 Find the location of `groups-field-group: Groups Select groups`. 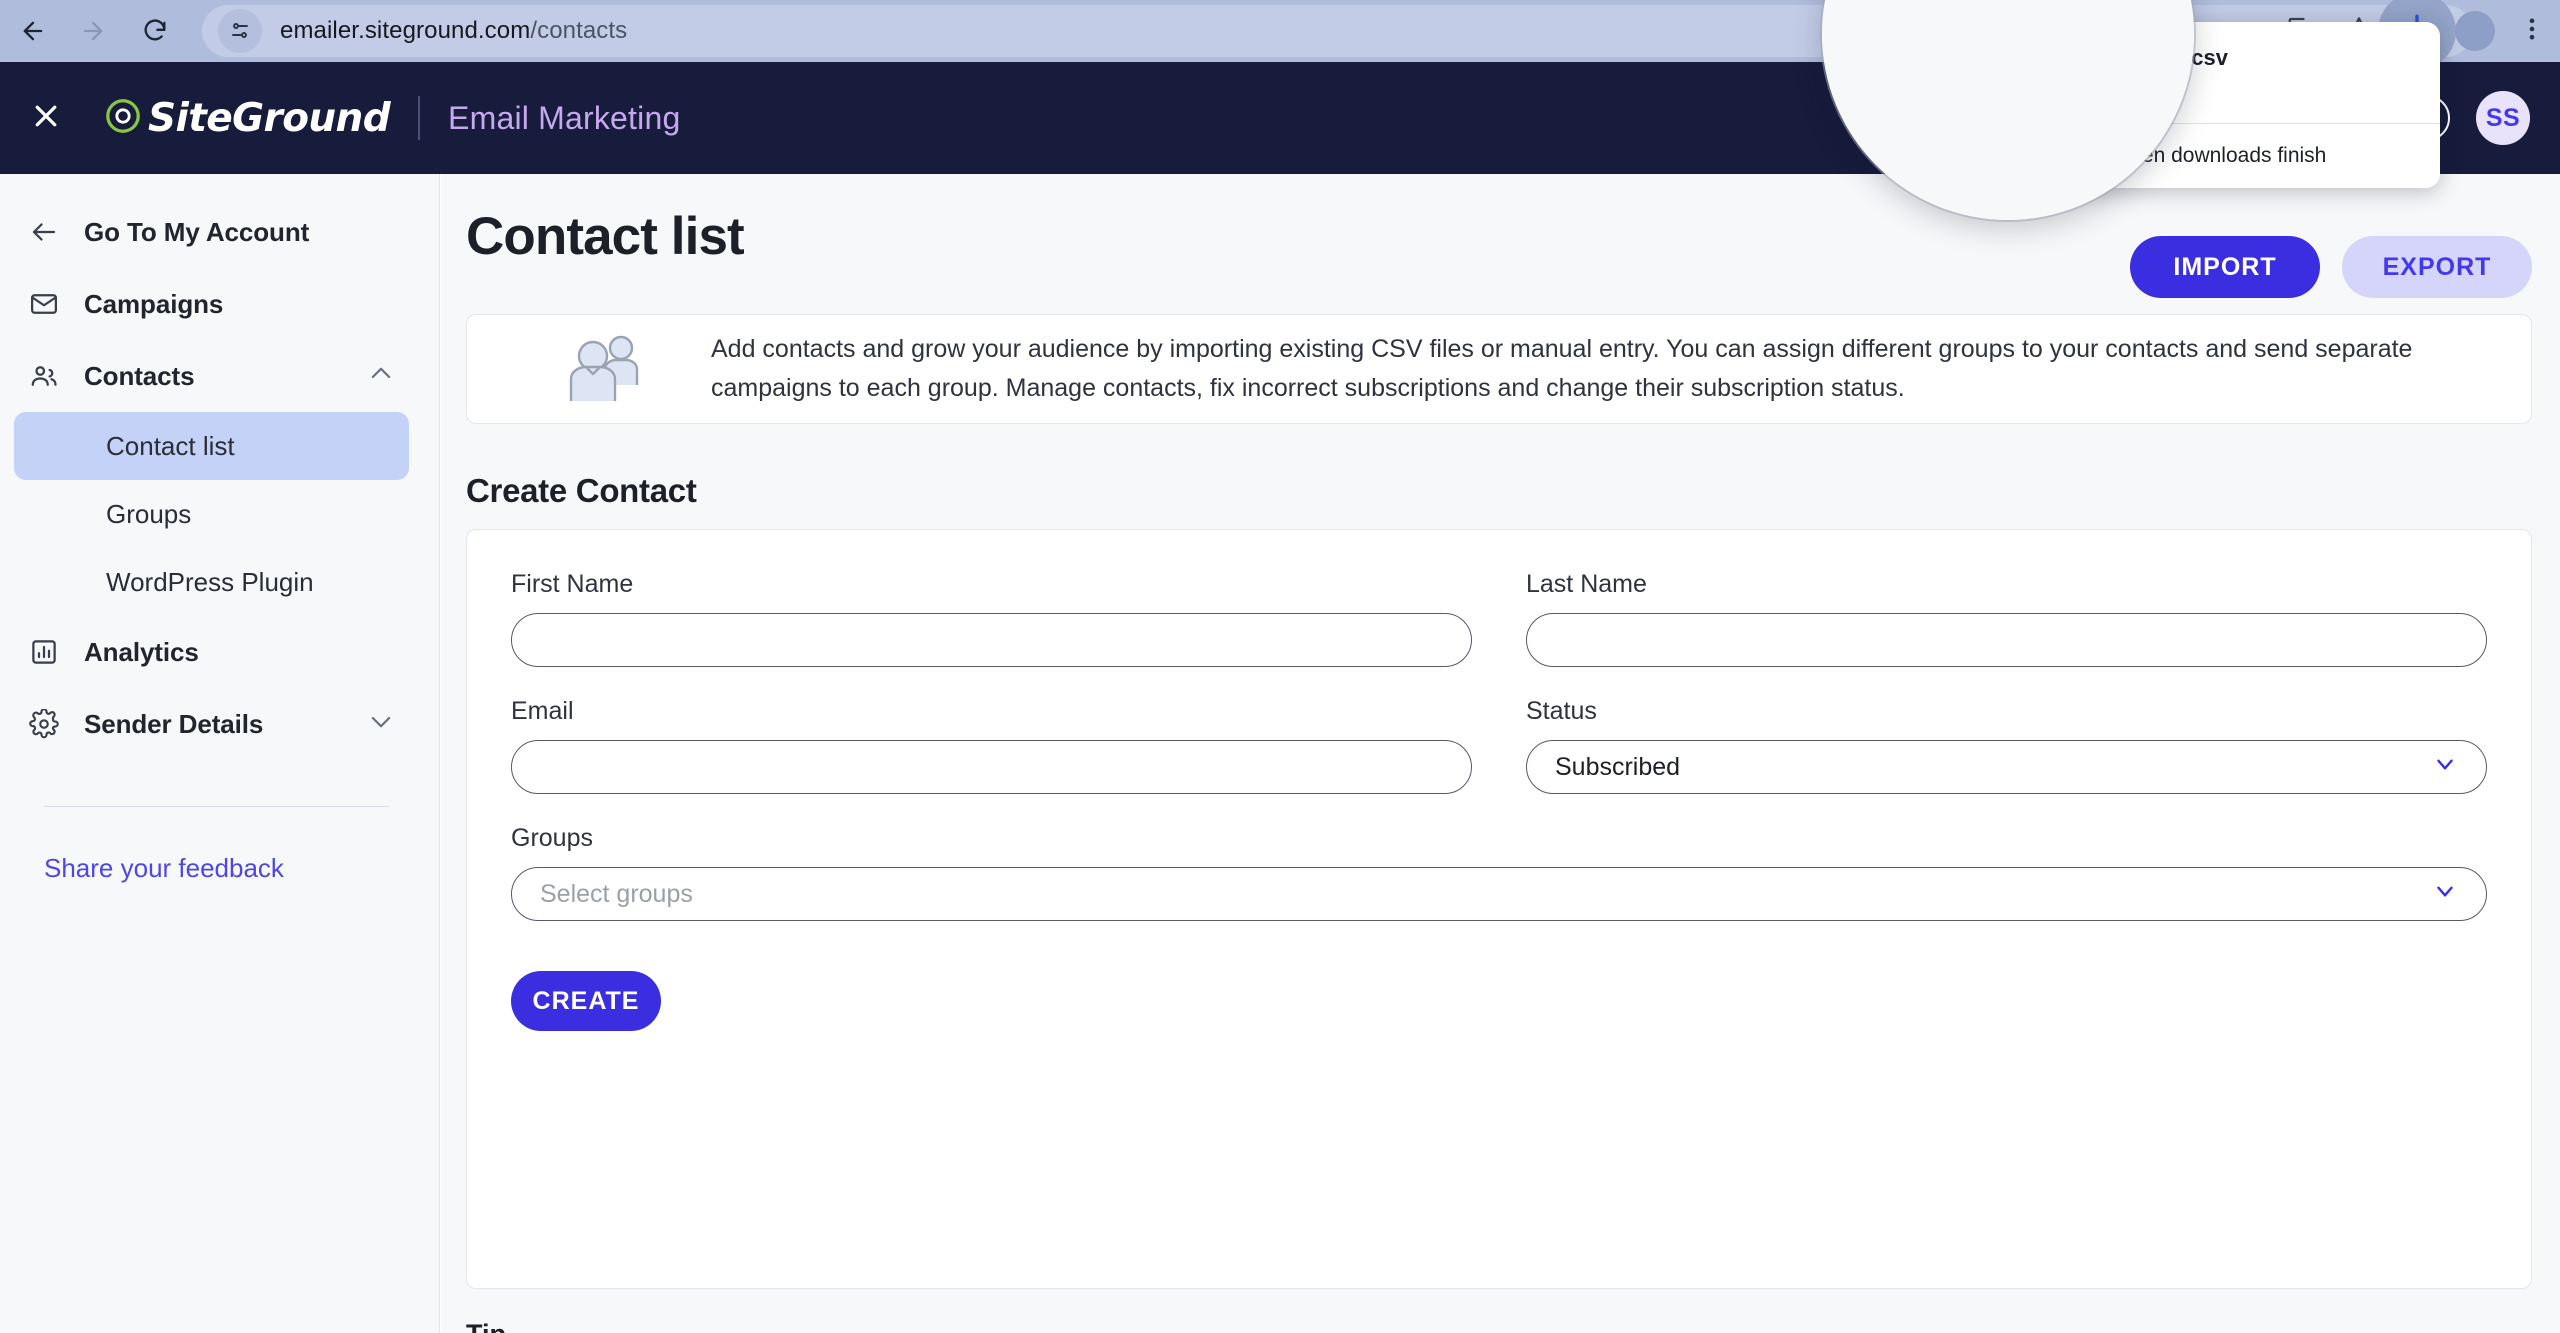

groups-field-group: Groups Select groups is located at coordinates (1499, 872).